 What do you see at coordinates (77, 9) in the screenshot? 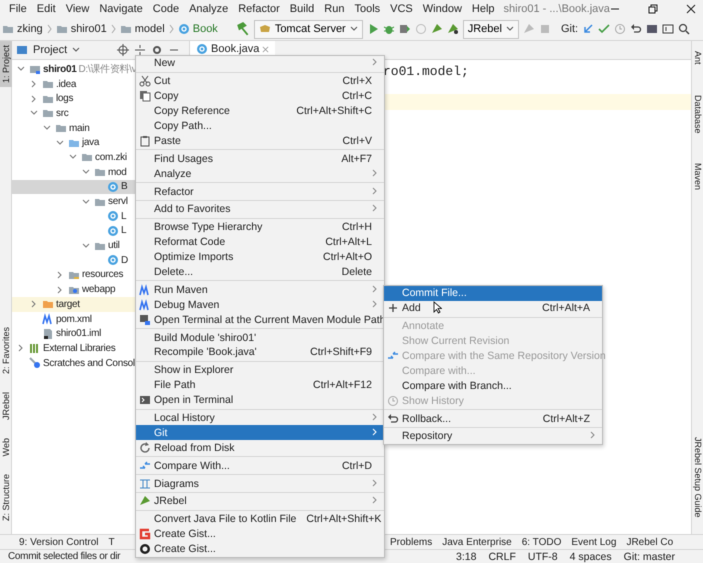
I see `menu-entry: View` at bounding box center [77, 9].